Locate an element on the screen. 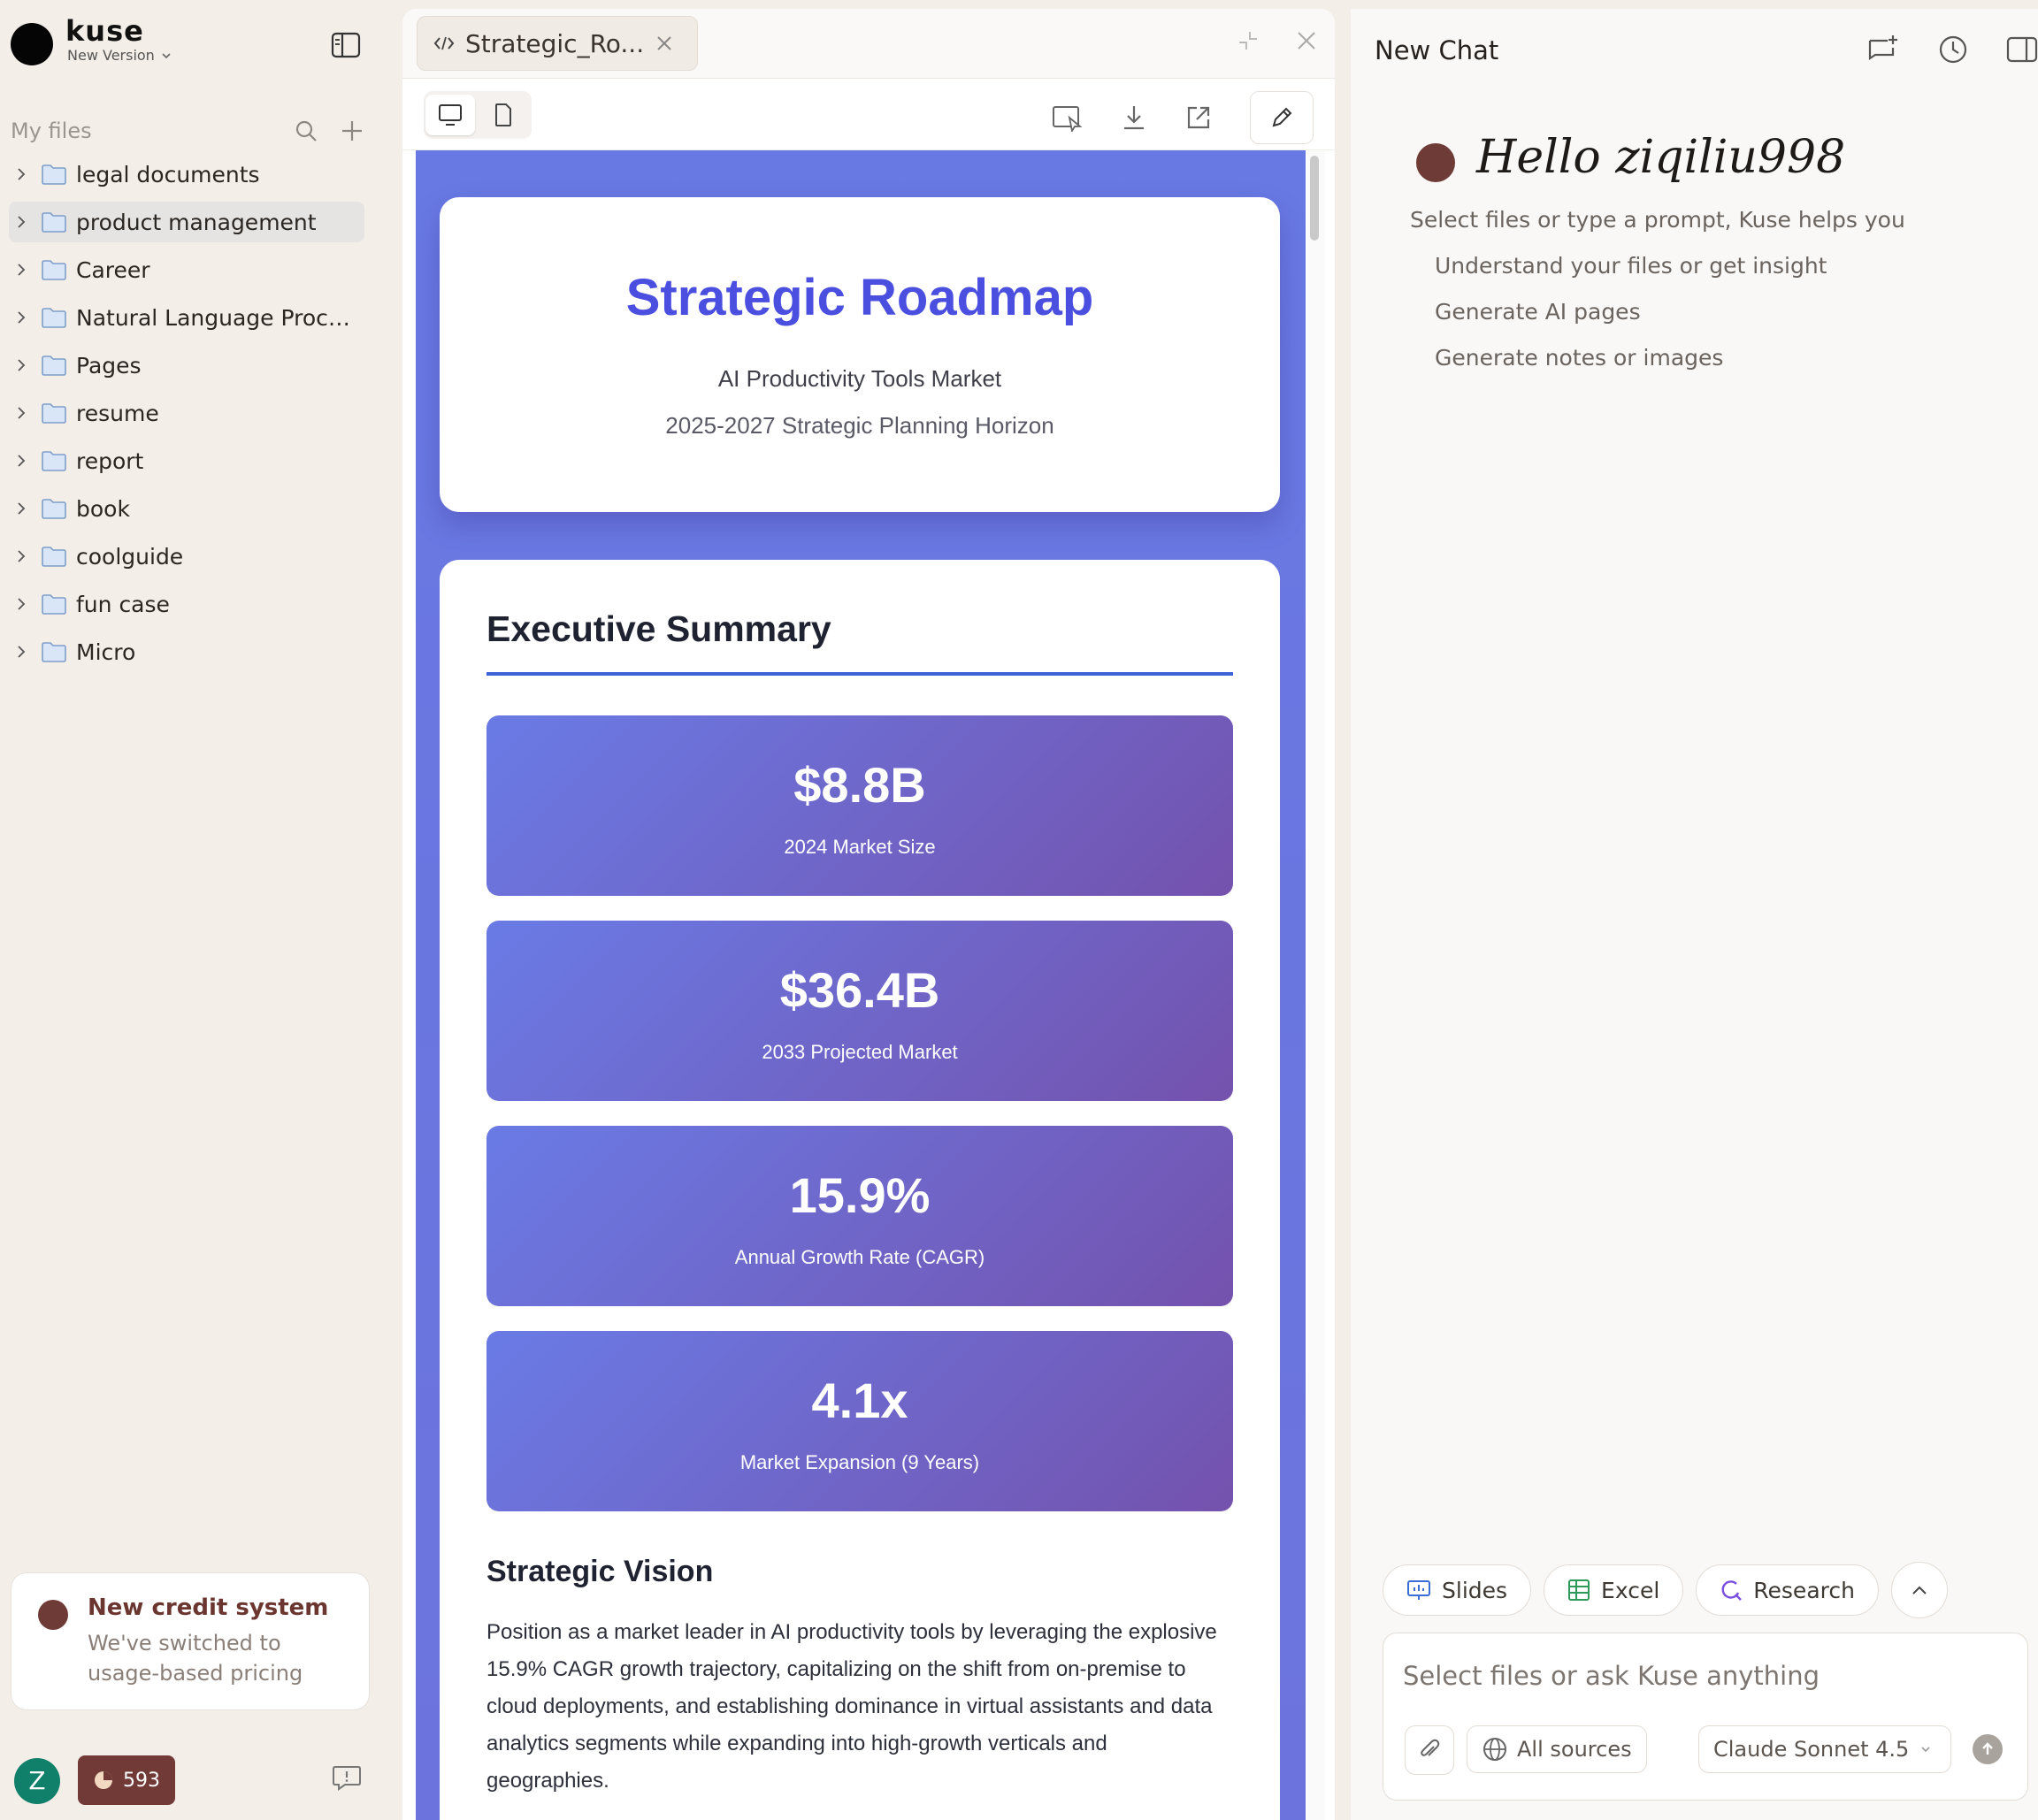 This screenshot has width=2038, height=1820. table-icon is located at coordinates (1579, 1590).